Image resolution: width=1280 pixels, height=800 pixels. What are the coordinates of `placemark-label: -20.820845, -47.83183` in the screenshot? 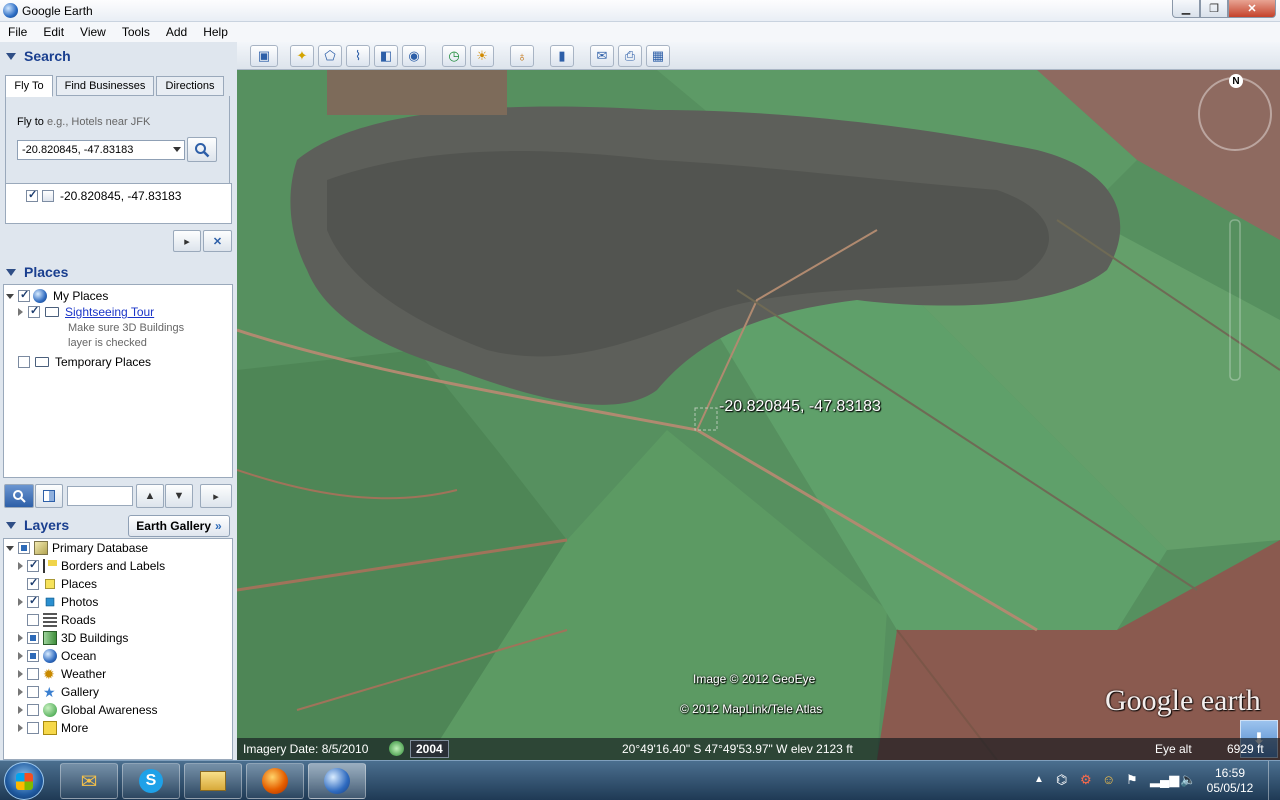 It's located at (800, 407).